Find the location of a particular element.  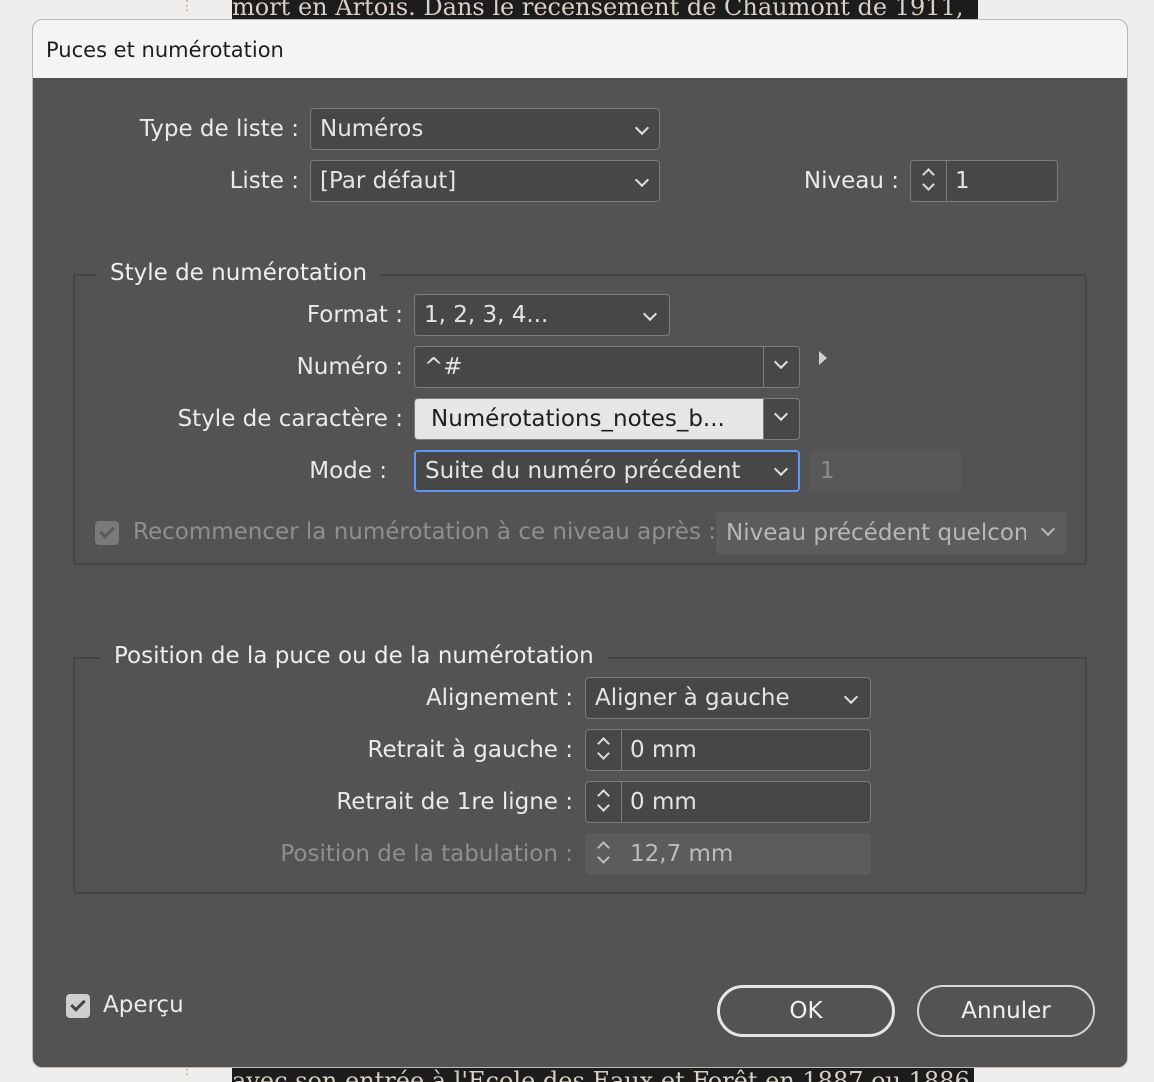

number-label: Numéro : is located at coordinates (349, 367).